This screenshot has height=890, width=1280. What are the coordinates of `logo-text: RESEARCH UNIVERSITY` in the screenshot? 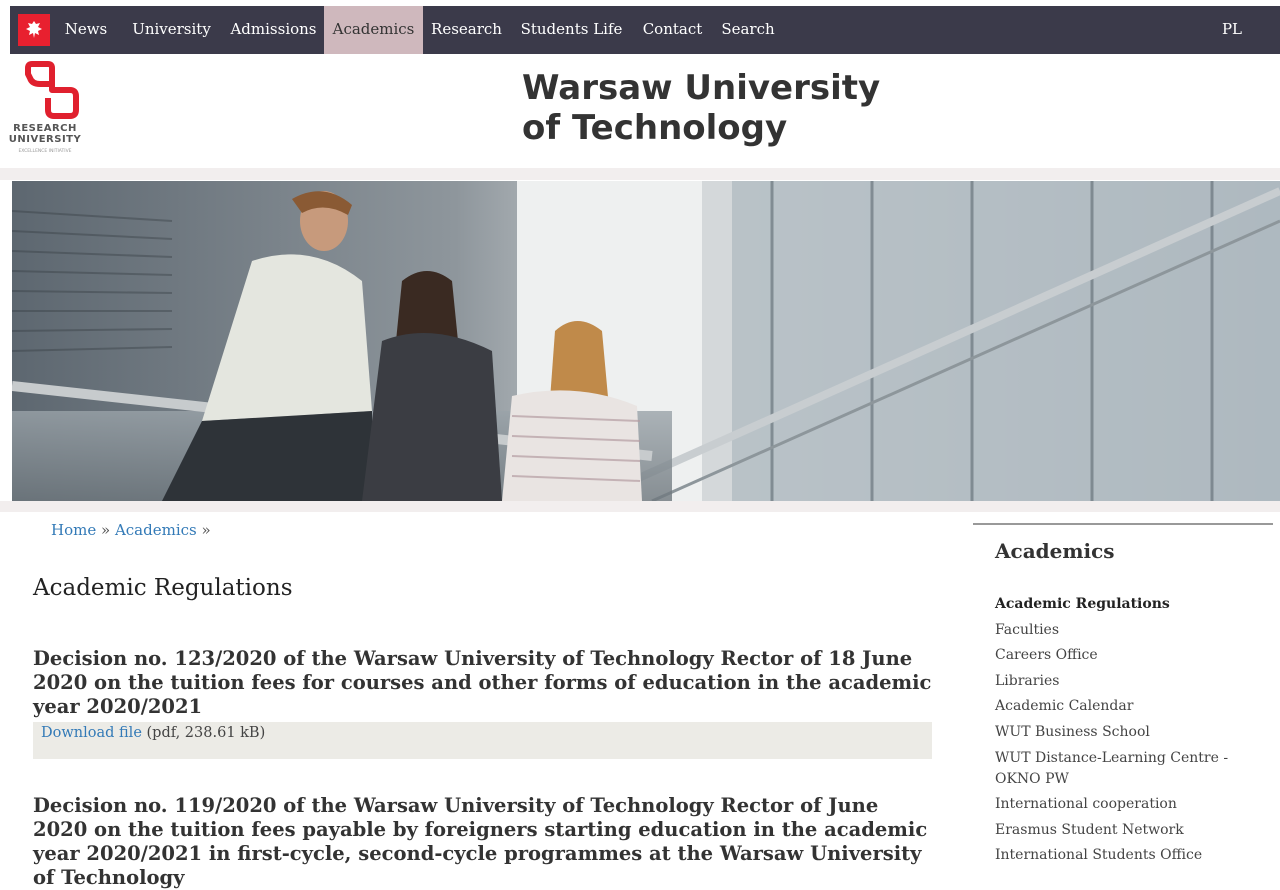 It's located at (45, 134).